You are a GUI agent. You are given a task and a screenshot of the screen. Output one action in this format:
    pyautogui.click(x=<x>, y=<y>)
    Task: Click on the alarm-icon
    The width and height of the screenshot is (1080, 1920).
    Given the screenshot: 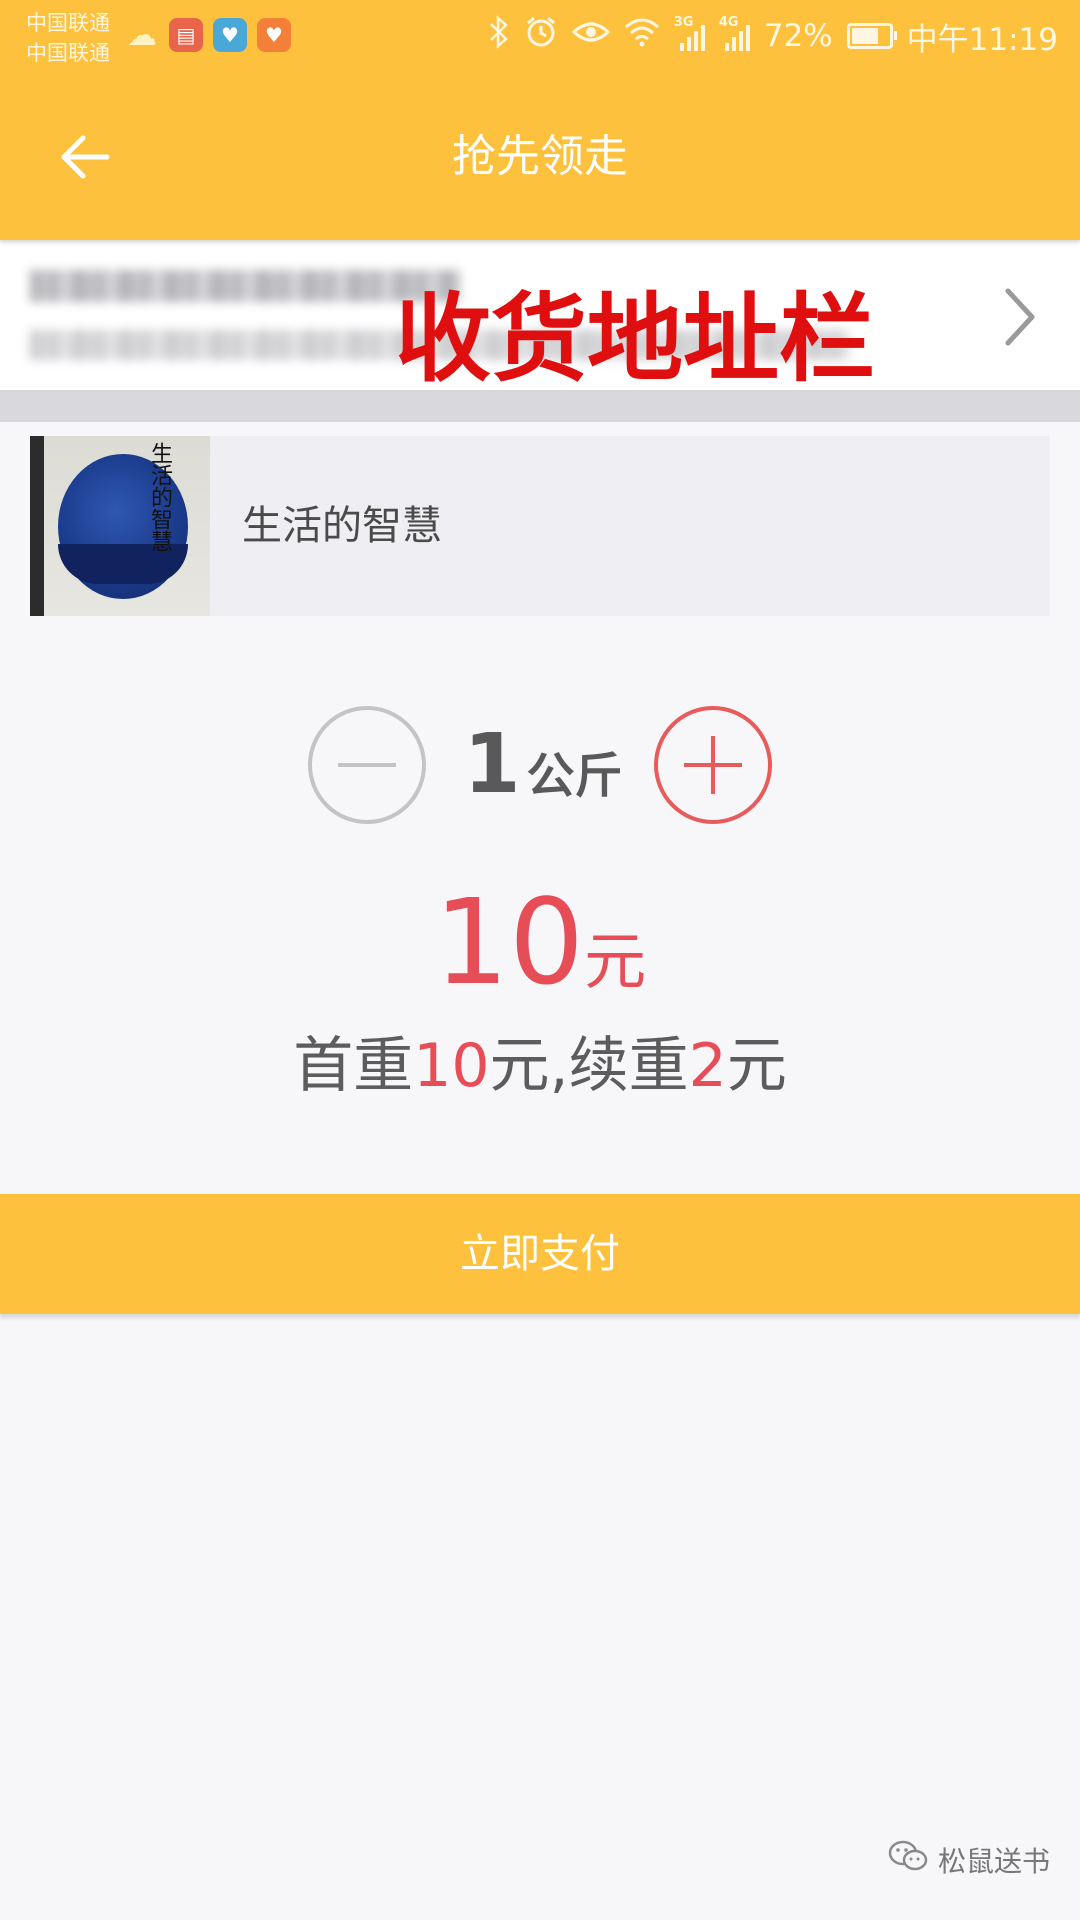 What is the action you would take?
    pyautogui.click(x=541, y=36)
    